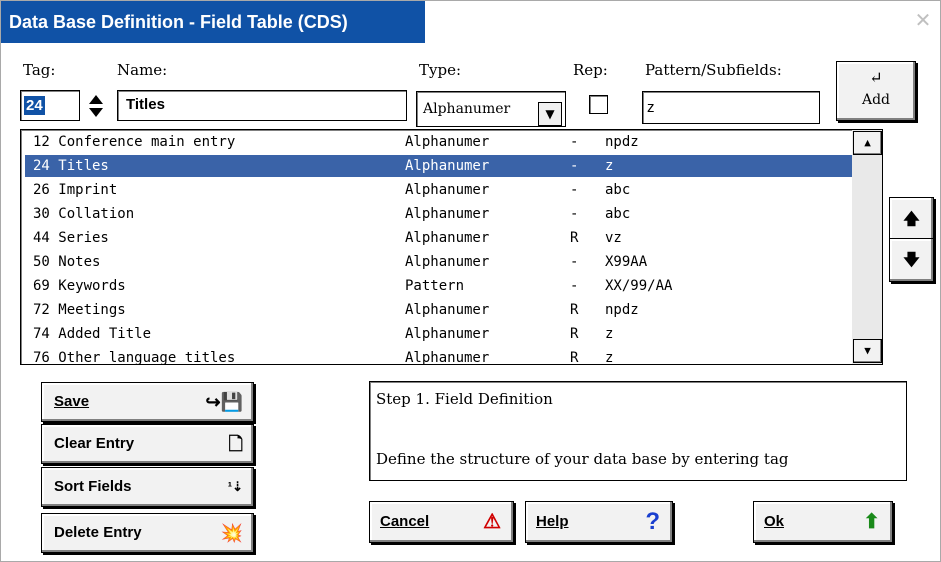 This screenshot has height=562, width=941. I want to click on sort-icon: ¹⇣, so click(235, 486).